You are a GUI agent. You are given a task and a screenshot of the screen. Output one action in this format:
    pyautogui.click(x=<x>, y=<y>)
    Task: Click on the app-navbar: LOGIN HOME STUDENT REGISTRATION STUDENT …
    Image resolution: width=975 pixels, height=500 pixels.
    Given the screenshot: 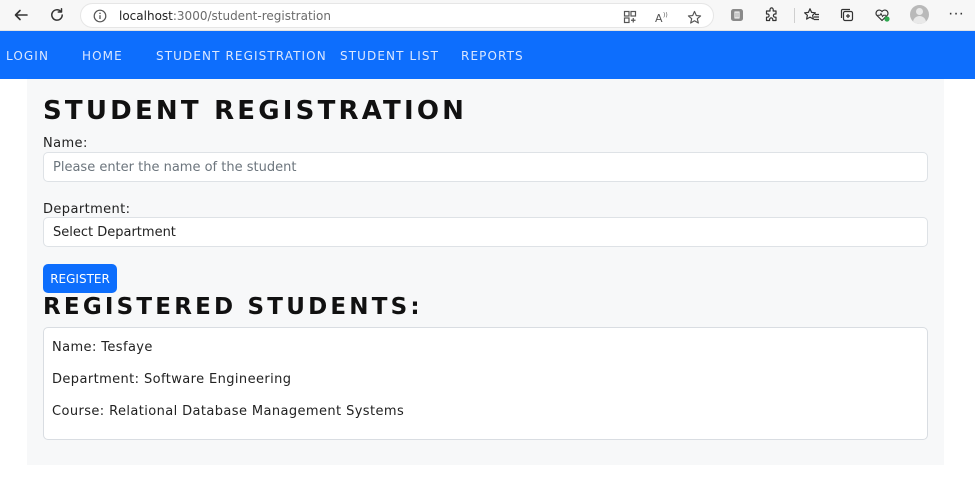 What is the action you would take?
    pyautogui.click(x=487, y=55)
    